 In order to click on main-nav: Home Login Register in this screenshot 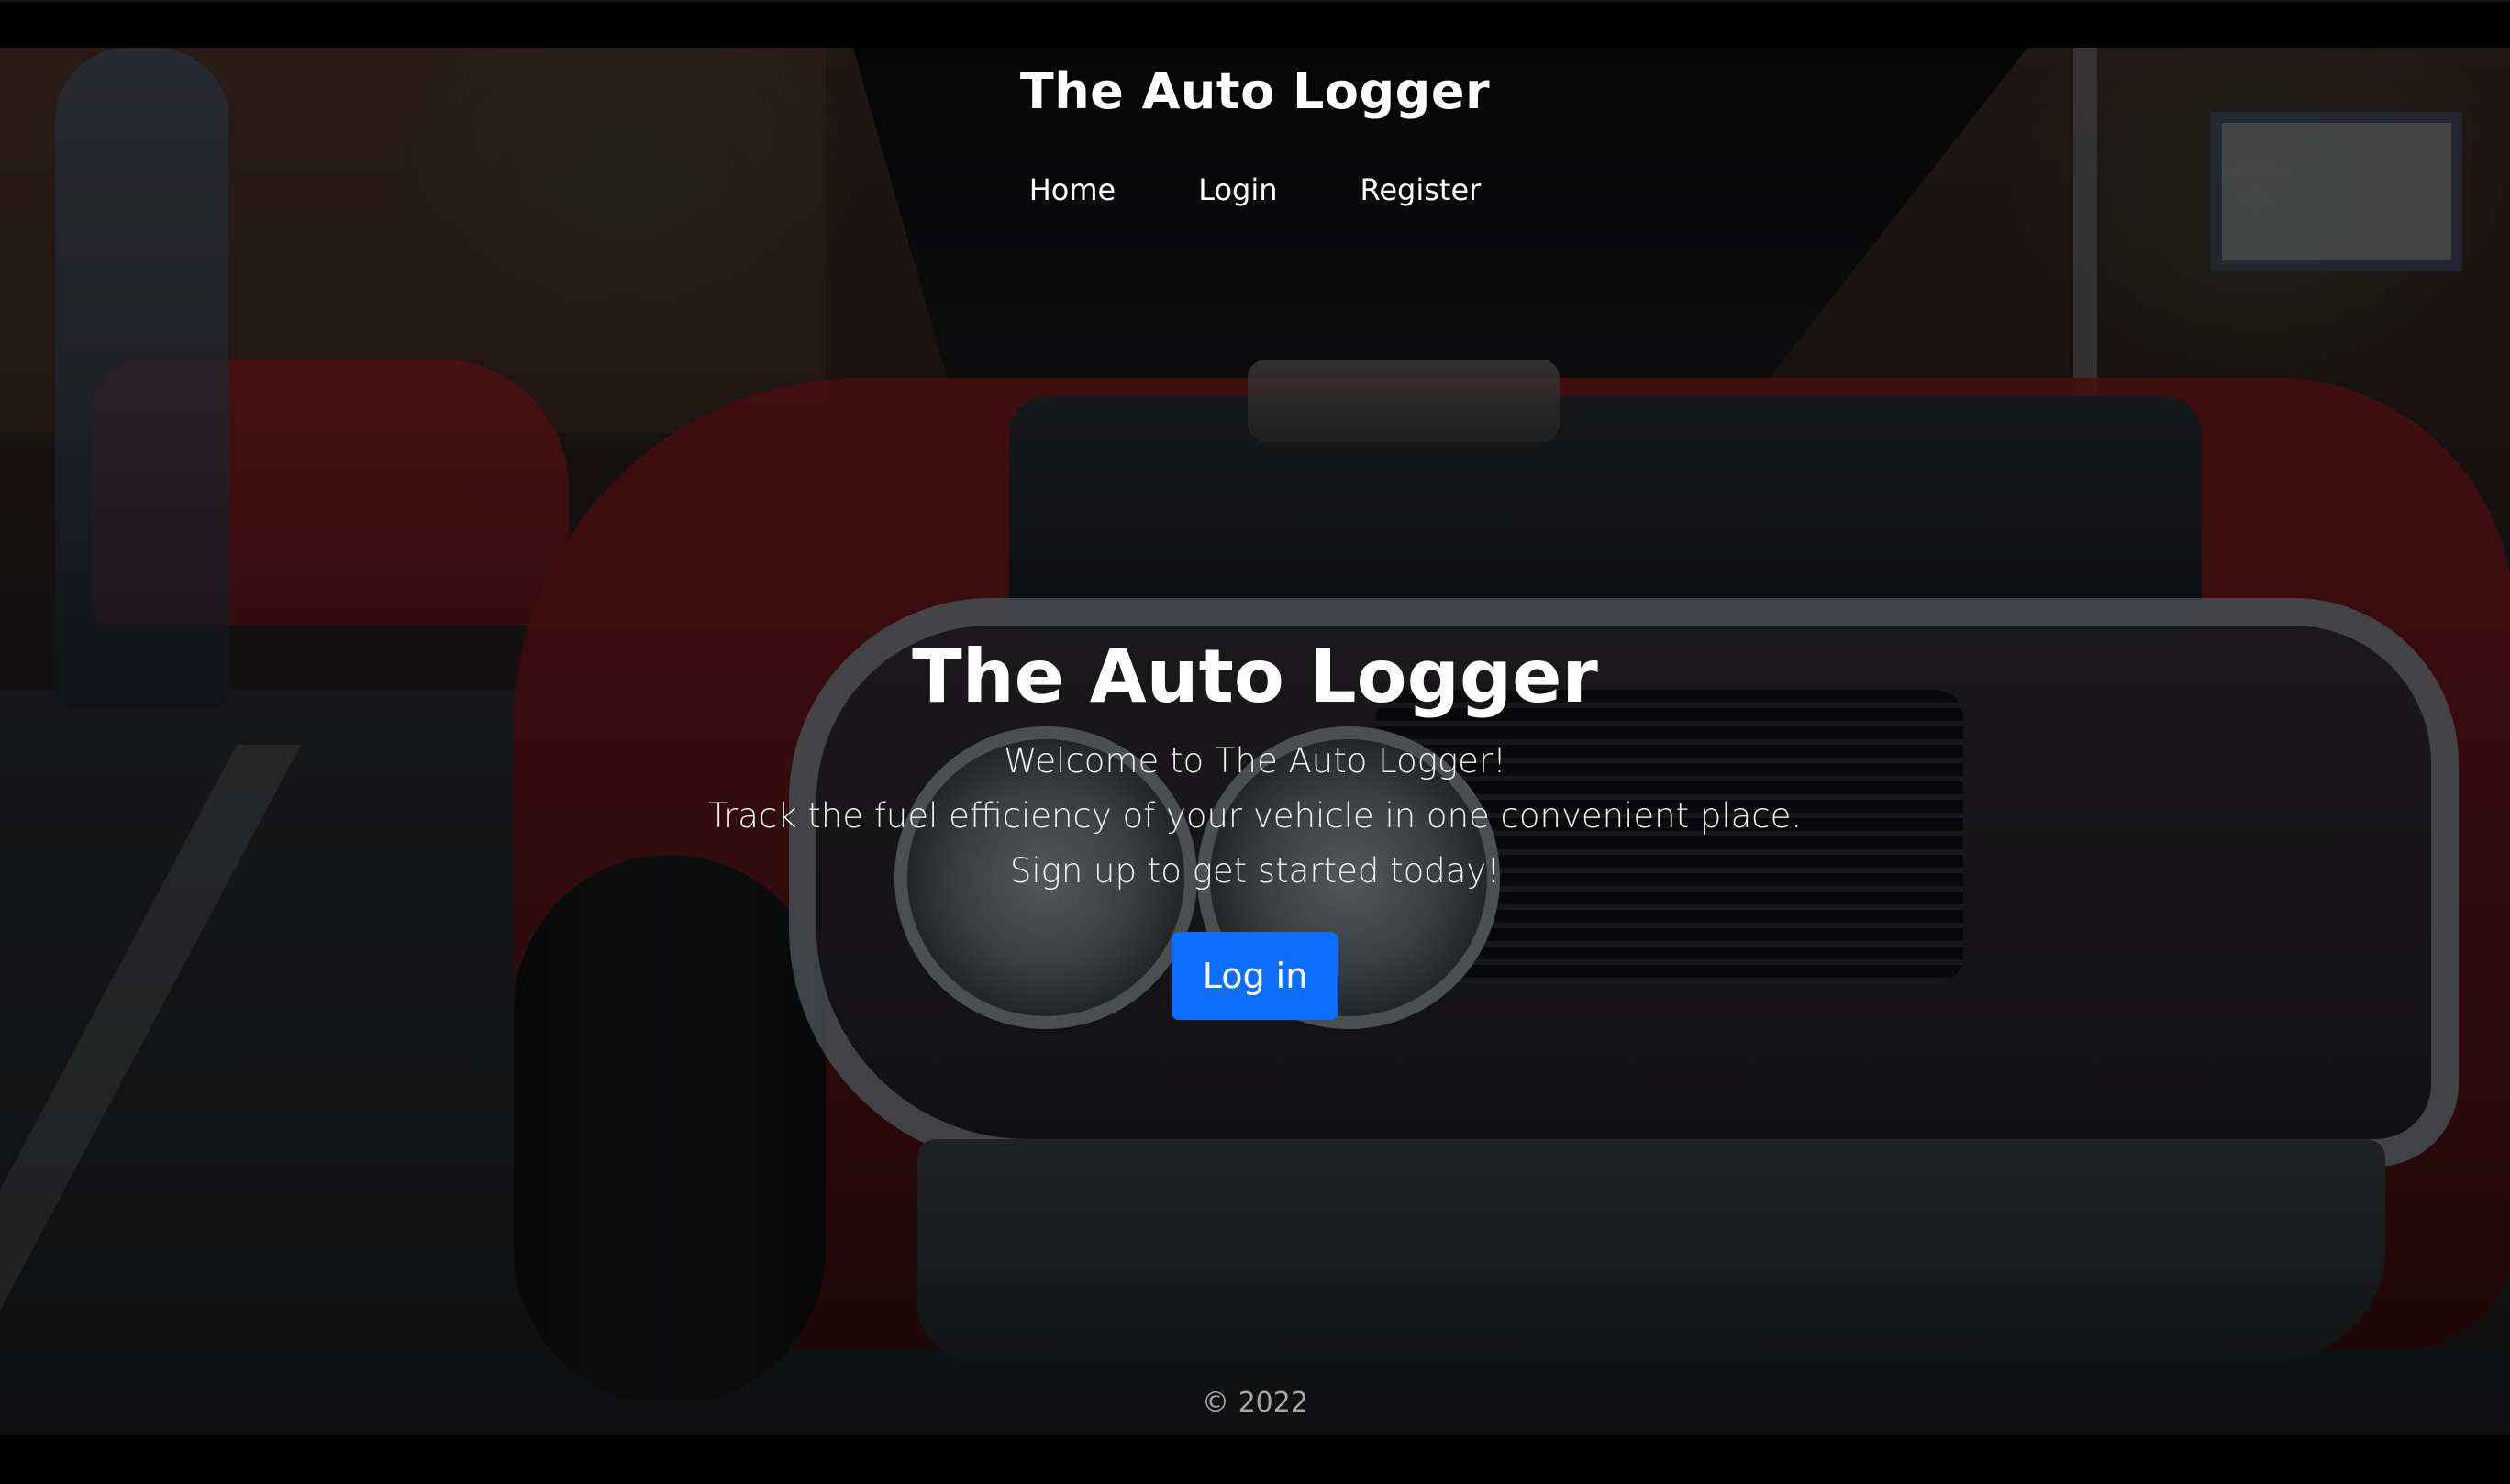, I will do `click(1255, 190)`.